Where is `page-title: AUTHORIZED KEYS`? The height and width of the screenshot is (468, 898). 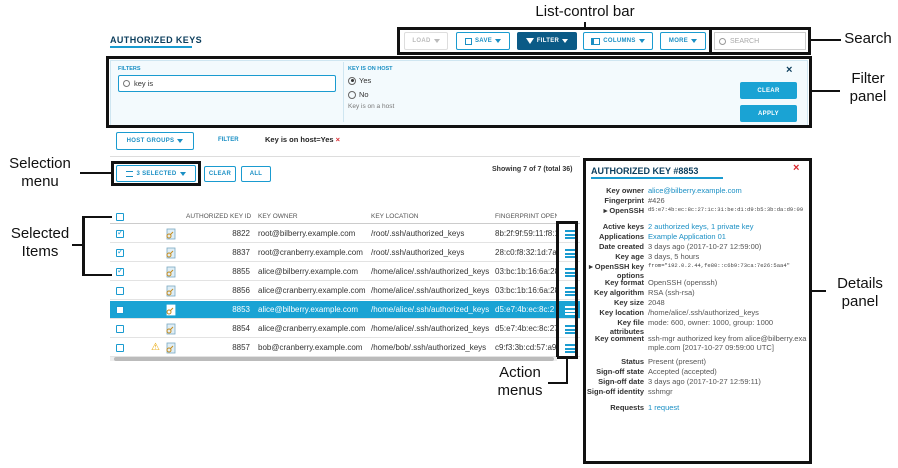 page-title: AUTHORIZED KEYS is located at coordinates (156, 40).